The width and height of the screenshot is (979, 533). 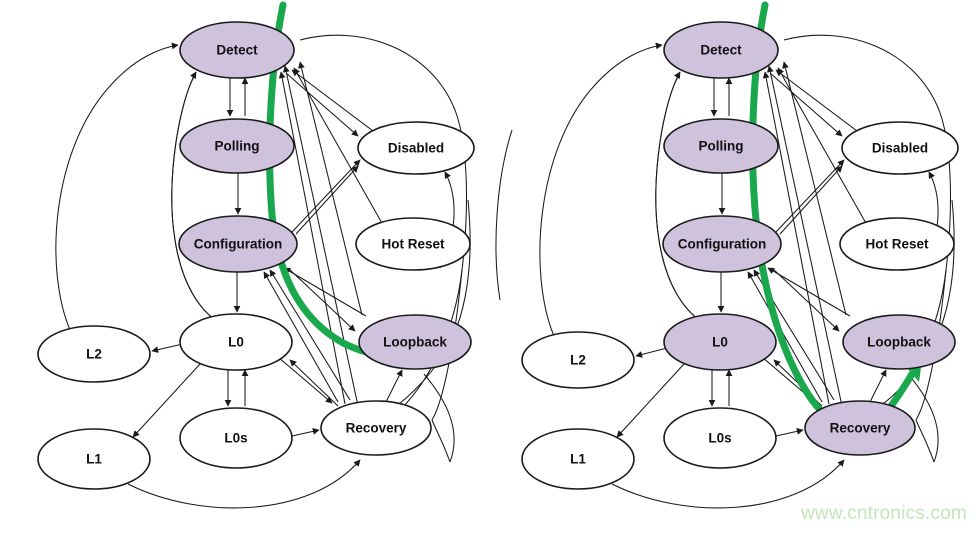 I want to click on edge-r-l0-l2, so click(x=651, y=352).